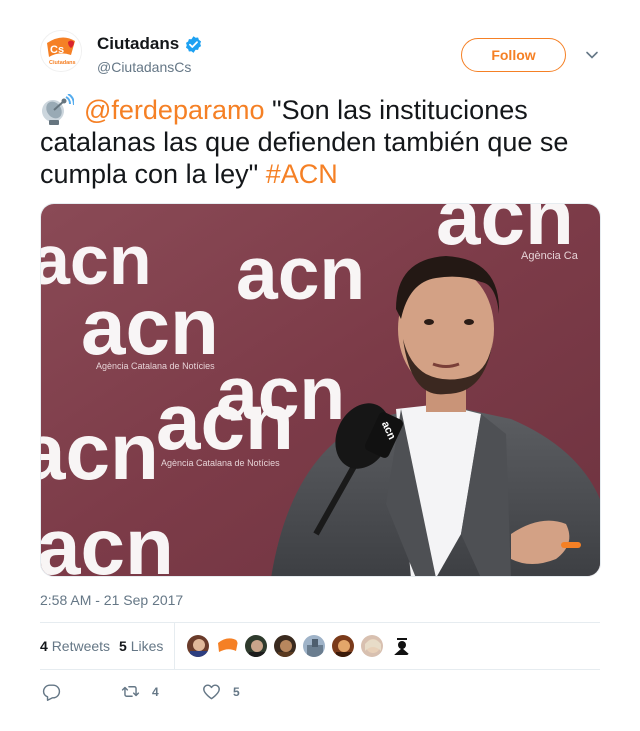 The width and height of the screenshot is (640, 731). What do you see at coordinates (138, 44) in the screenshot?
I see `display-name: Ciutadans` at bounding box center [138, 44].